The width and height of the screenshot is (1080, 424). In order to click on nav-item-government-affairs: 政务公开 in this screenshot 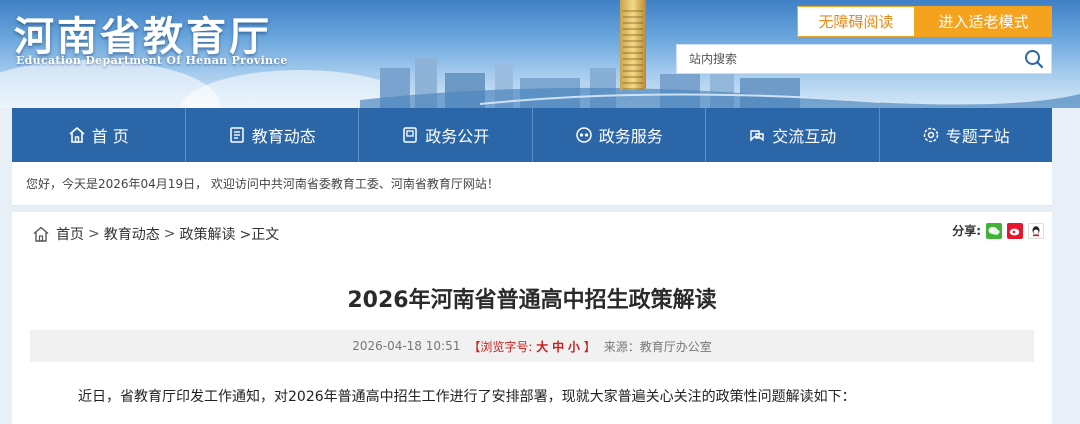, I will do `click(446, 135)`.